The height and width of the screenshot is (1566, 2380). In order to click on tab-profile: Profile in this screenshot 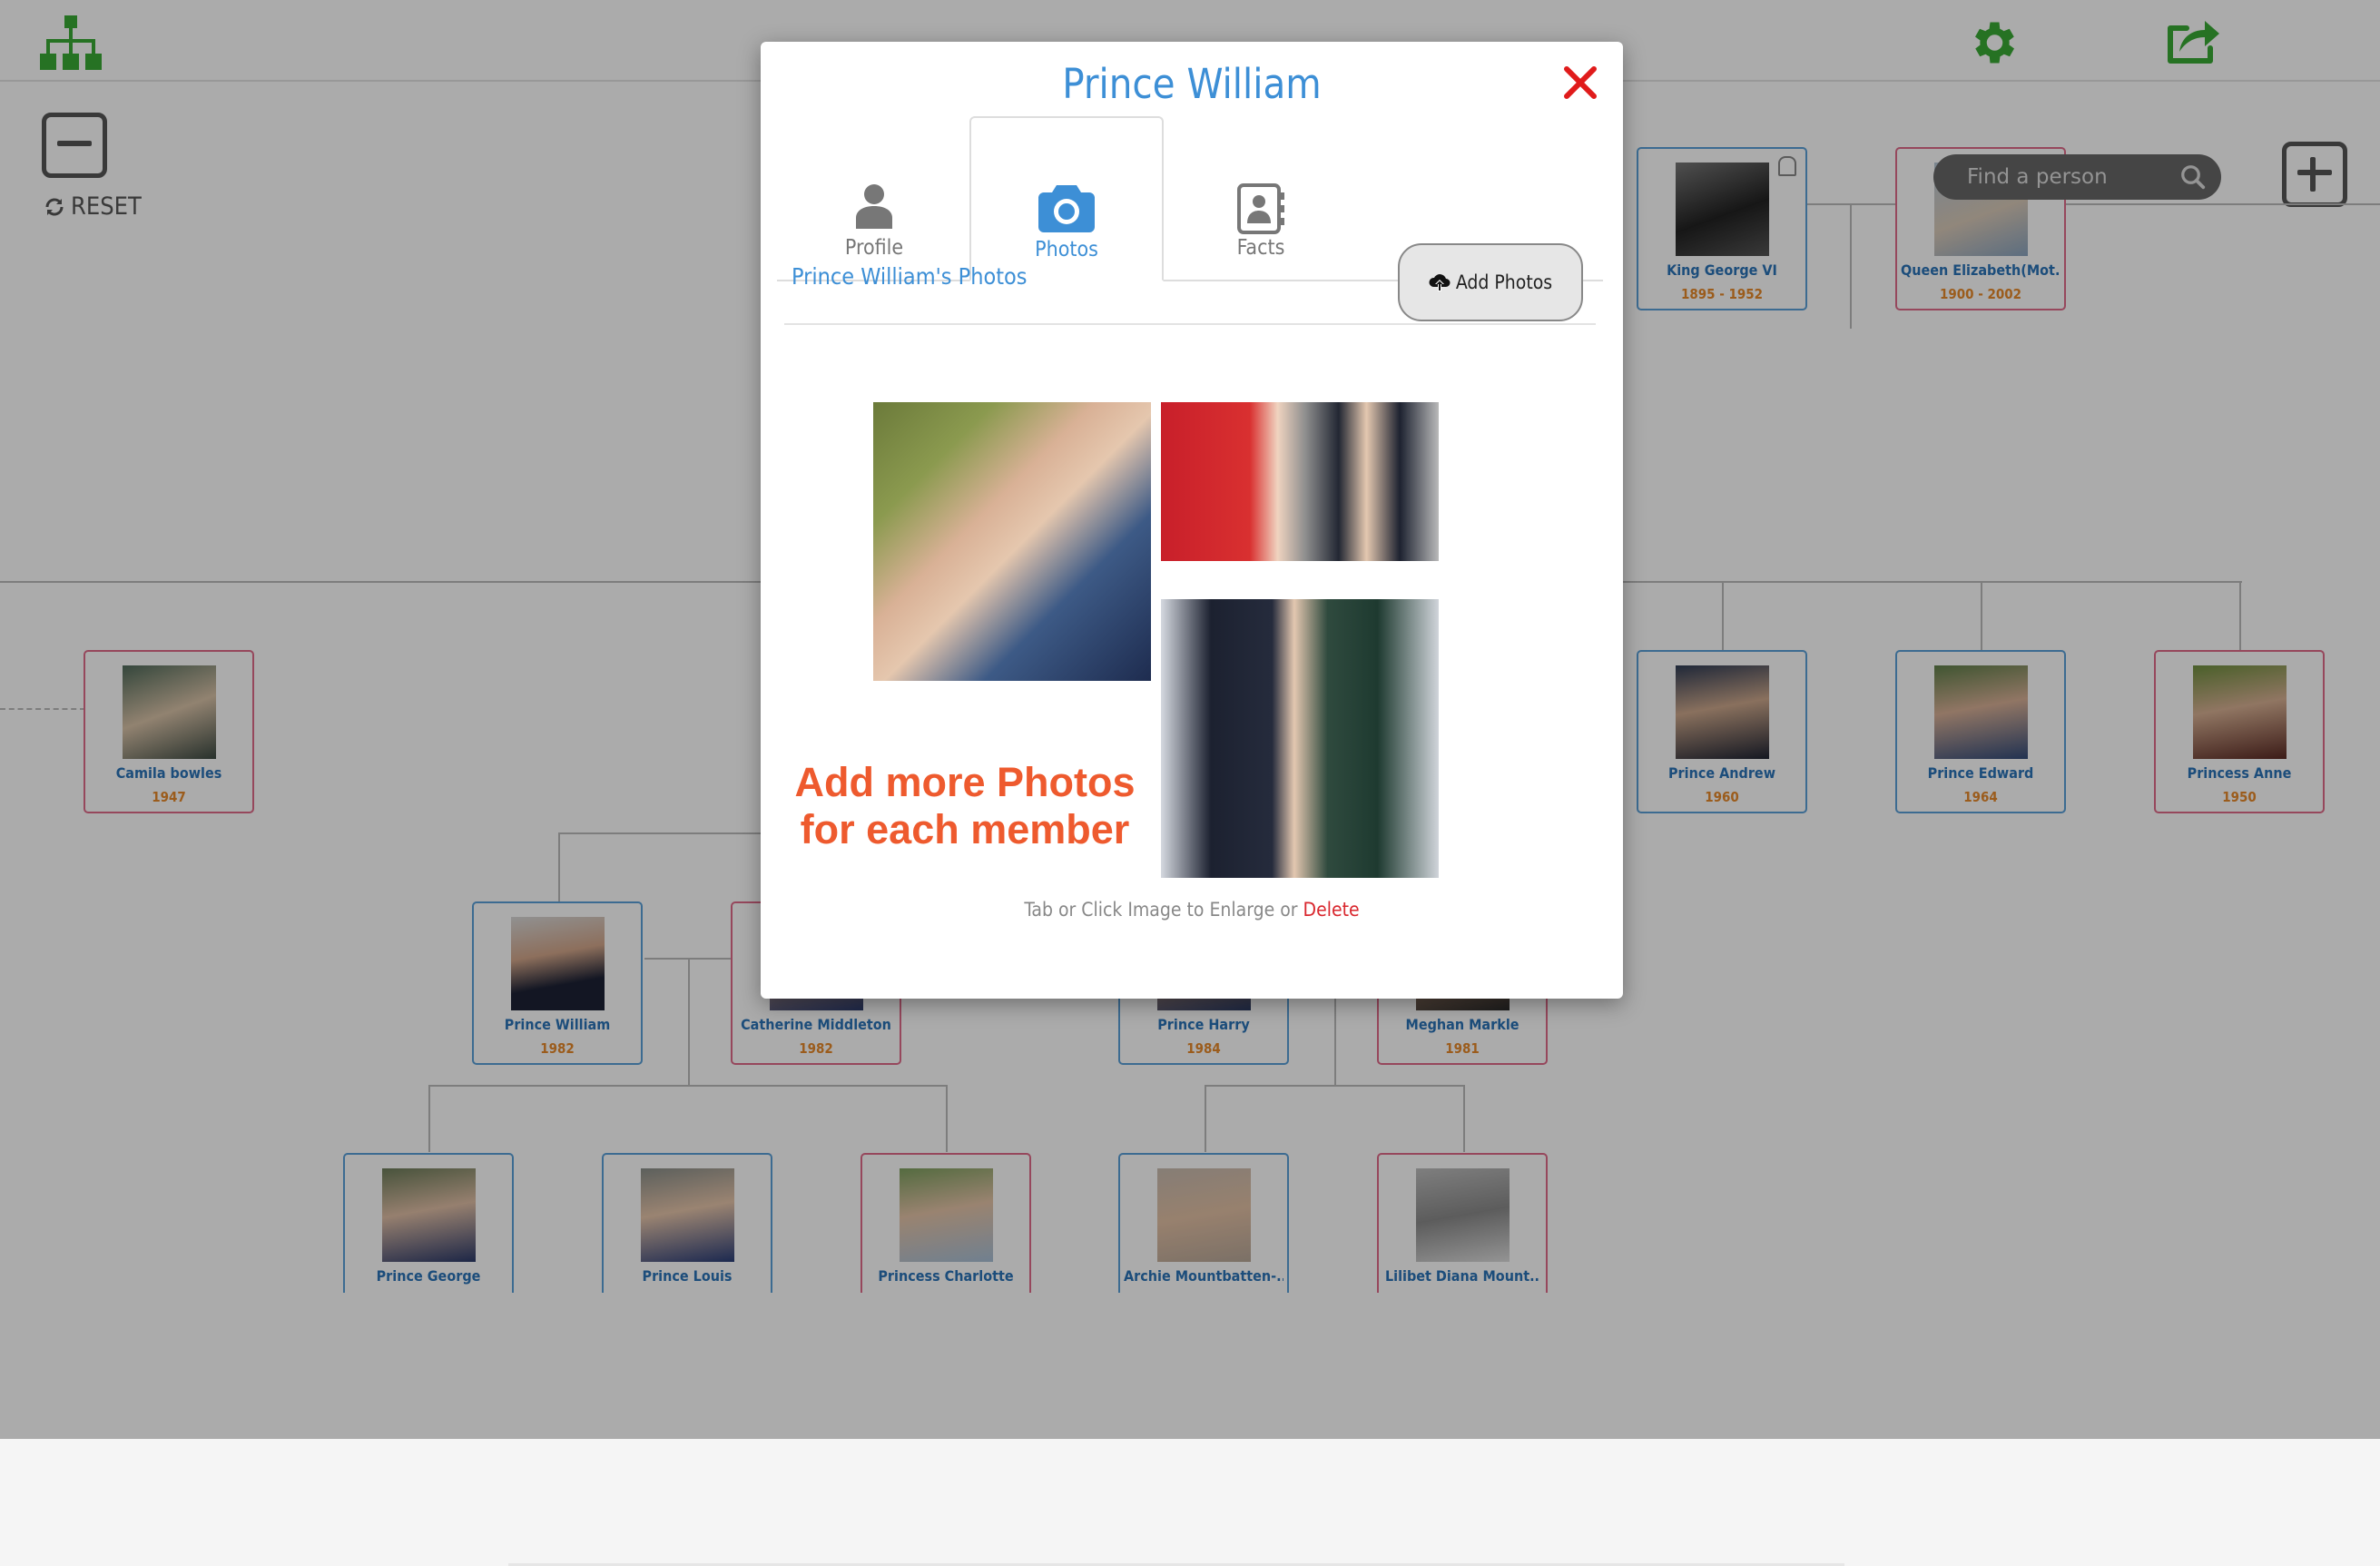, I will do `click(874, 198)`.